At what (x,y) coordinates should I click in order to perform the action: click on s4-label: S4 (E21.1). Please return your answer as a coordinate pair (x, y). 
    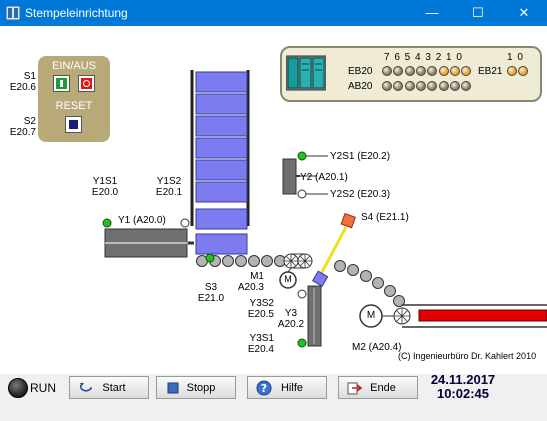
    Looking at the image, I should click on (385, 217).